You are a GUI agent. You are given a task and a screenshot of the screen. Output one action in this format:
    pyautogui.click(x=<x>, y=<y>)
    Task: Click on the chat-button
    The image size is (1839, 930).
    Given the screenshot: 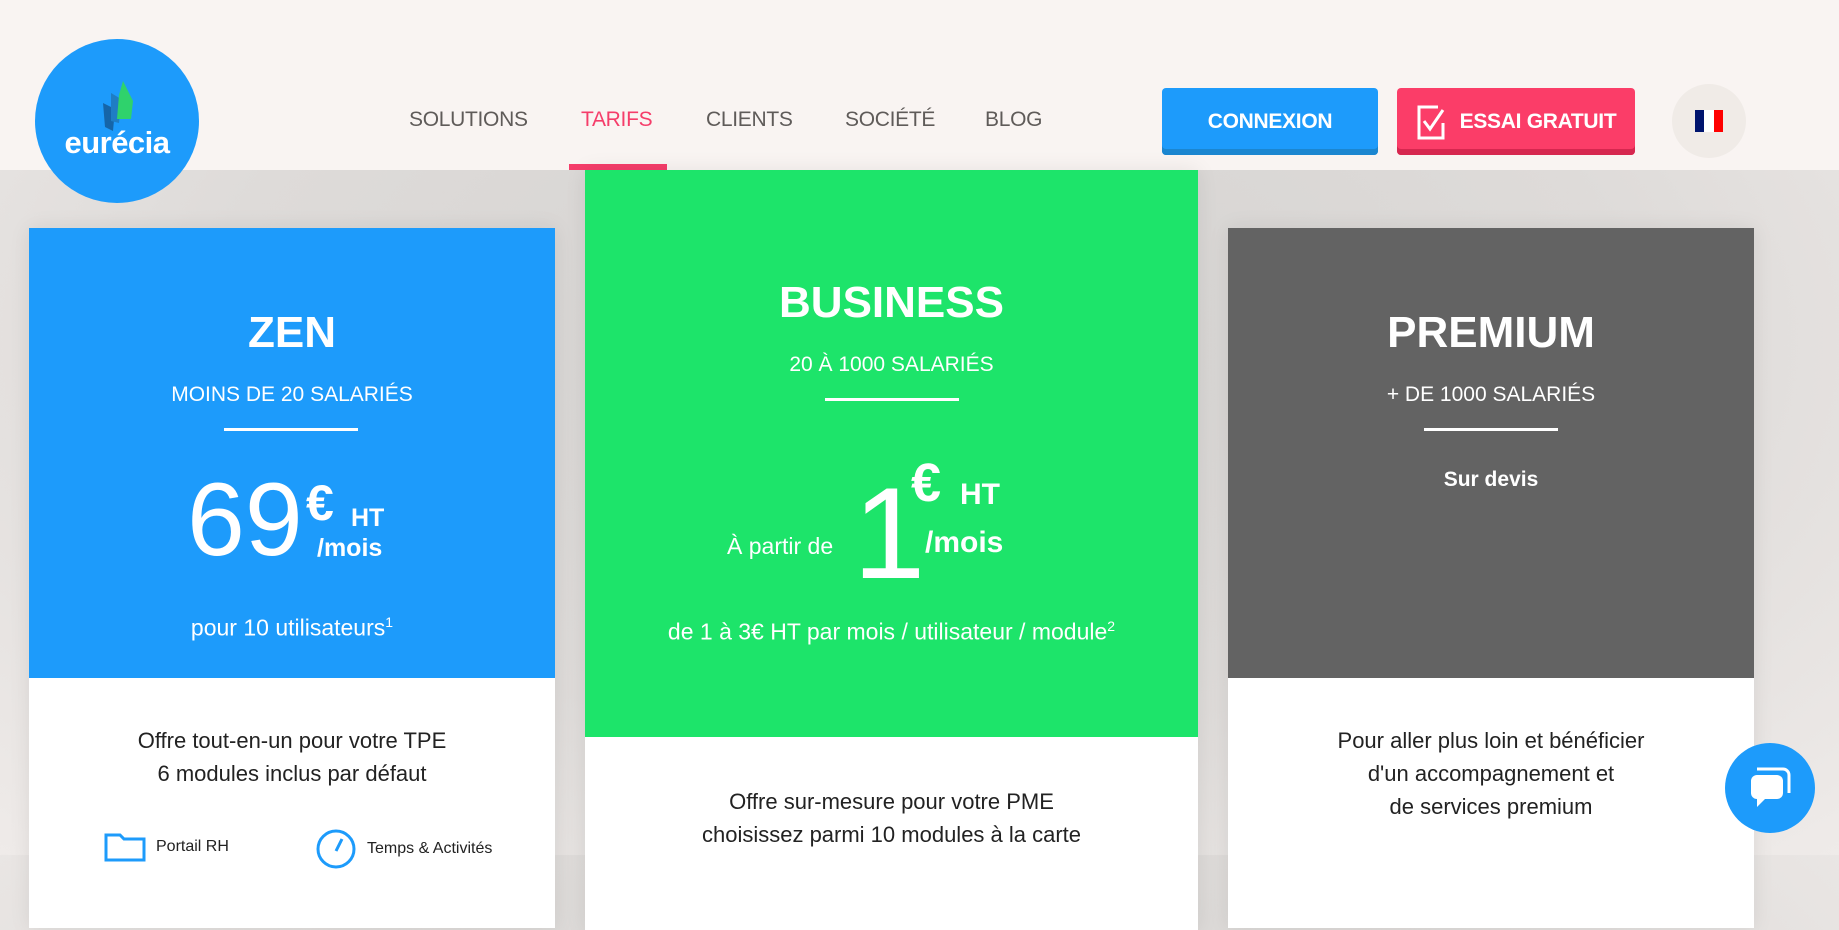 What is the action you would take?
    pyautogui.click(x=1770, y=788)
    